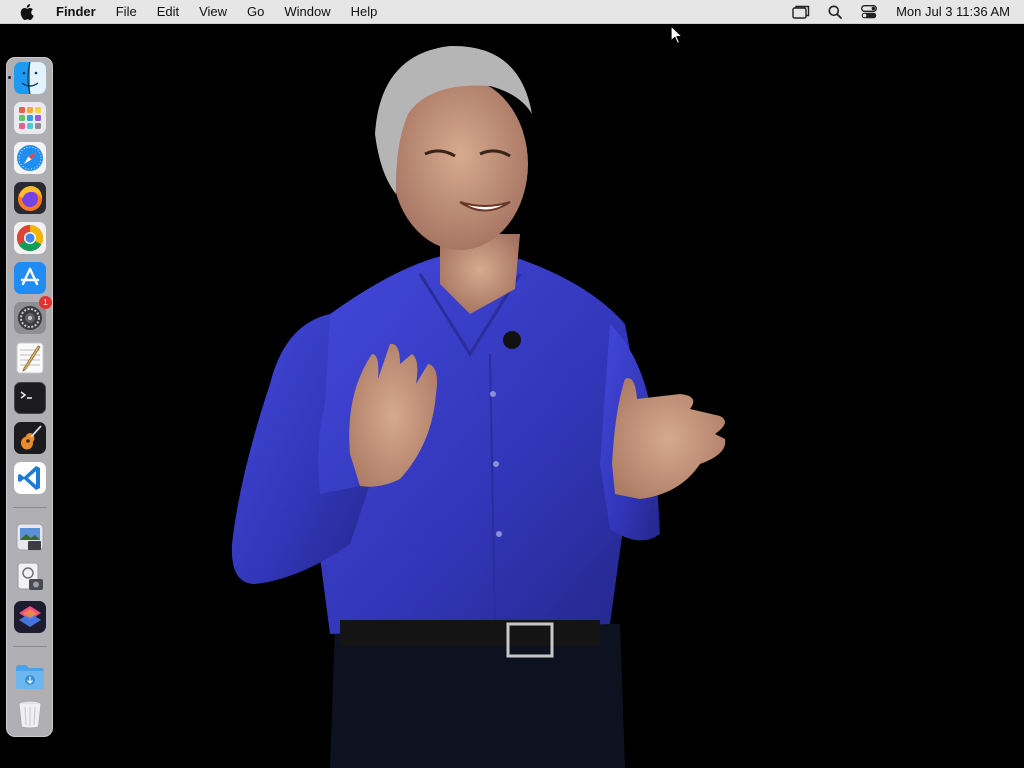 The image size is (1024, 768). I want to click on dock-item-textedit, so click(30, 358).